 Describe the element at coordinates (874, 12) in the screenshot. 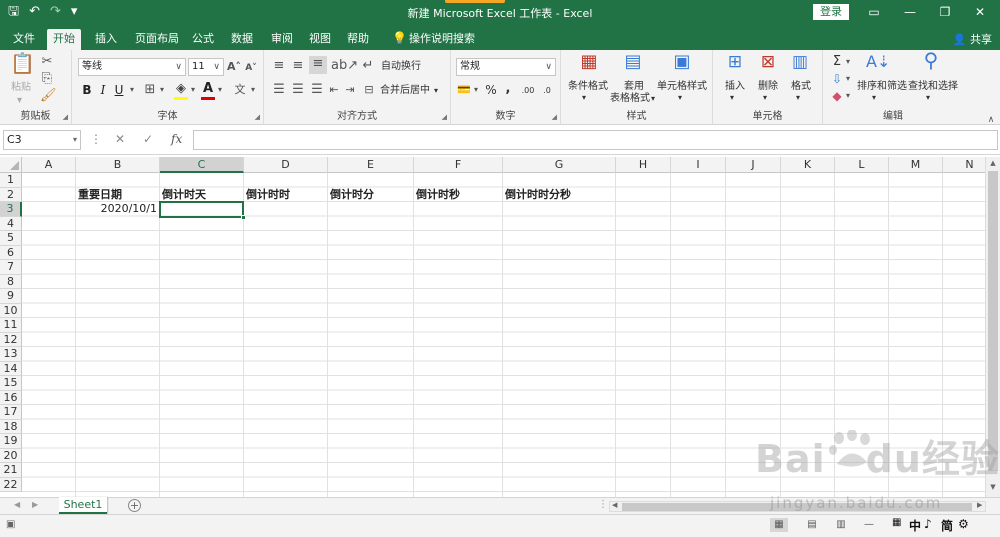

I see `ribbon-display-icon: ▭` at that location.